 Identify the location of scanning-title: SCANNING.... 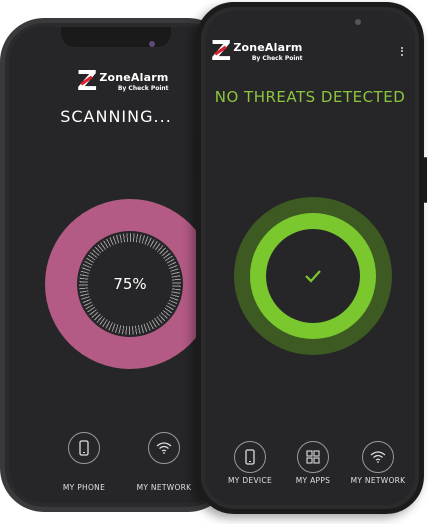
(116, 116).